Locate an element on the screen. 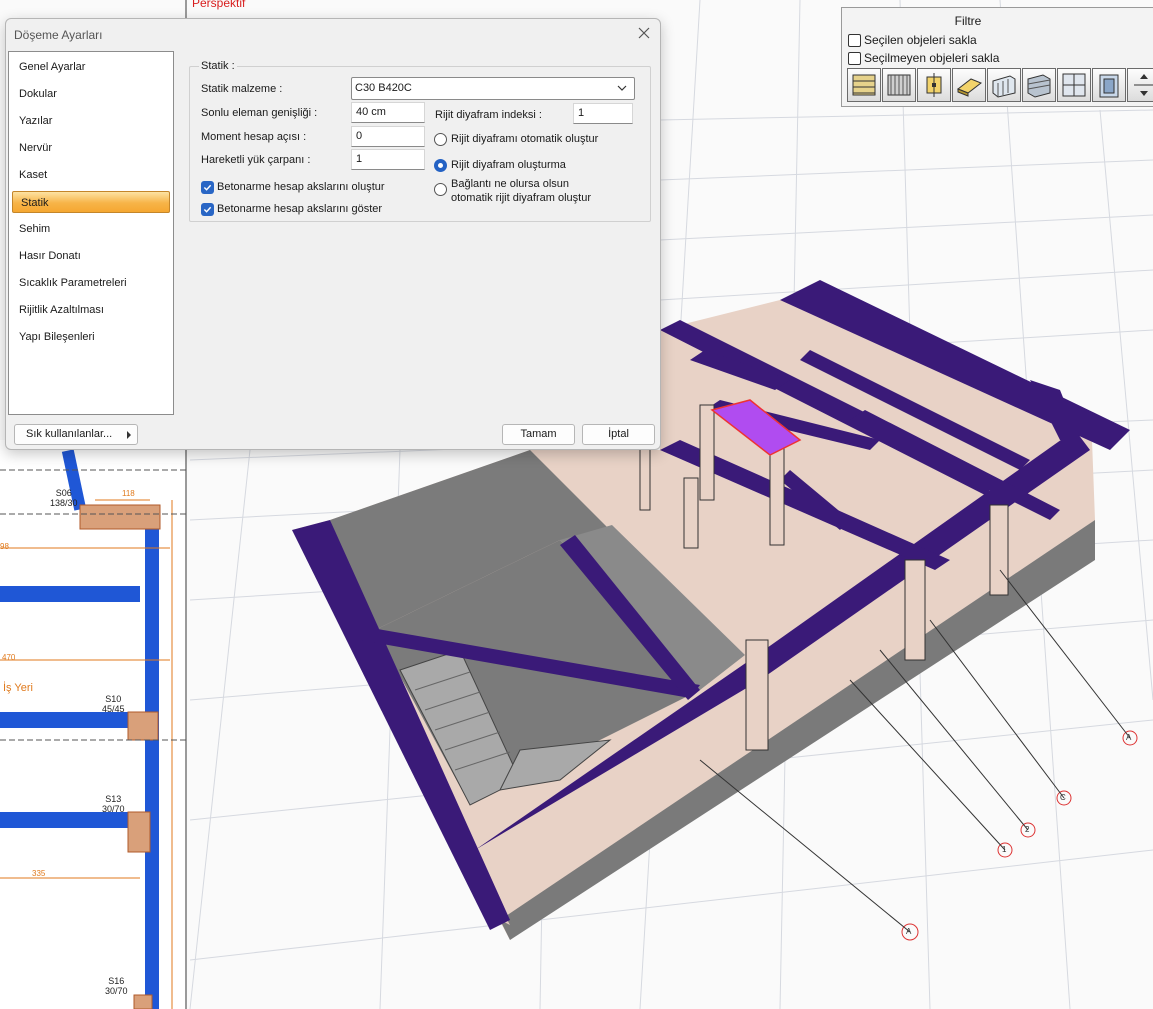  radio-always-label-line1: Bağlantı ne olursa olsun is located at coordinates (510, 184).